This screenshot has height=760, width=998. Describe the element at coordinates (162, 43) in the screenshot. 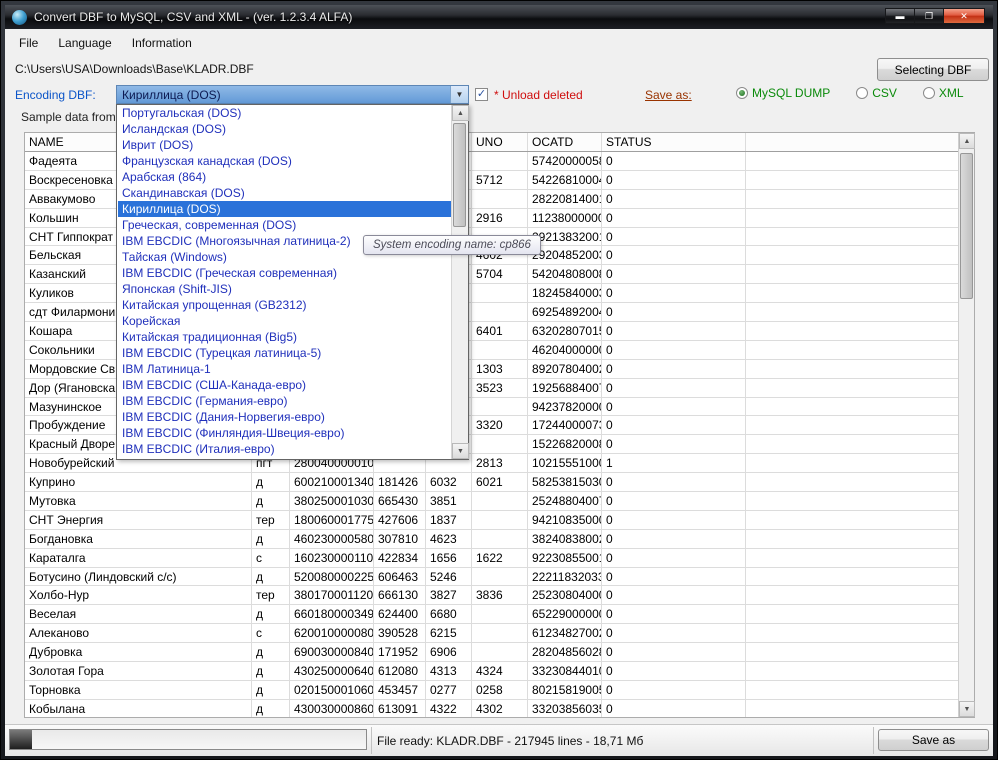

I see `menu-item-information: Information` at that location.